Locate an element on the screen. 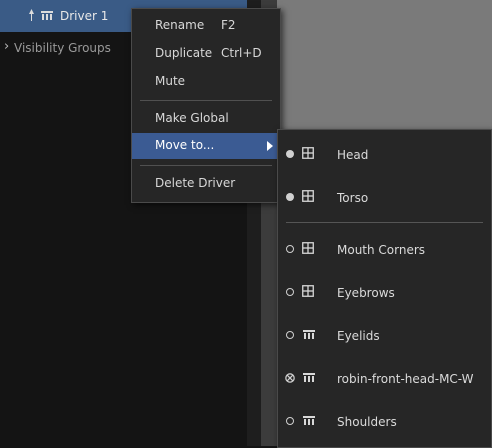  submenu-item-mouth-corners: Mouth Corners is located at coordinates (384, 250).